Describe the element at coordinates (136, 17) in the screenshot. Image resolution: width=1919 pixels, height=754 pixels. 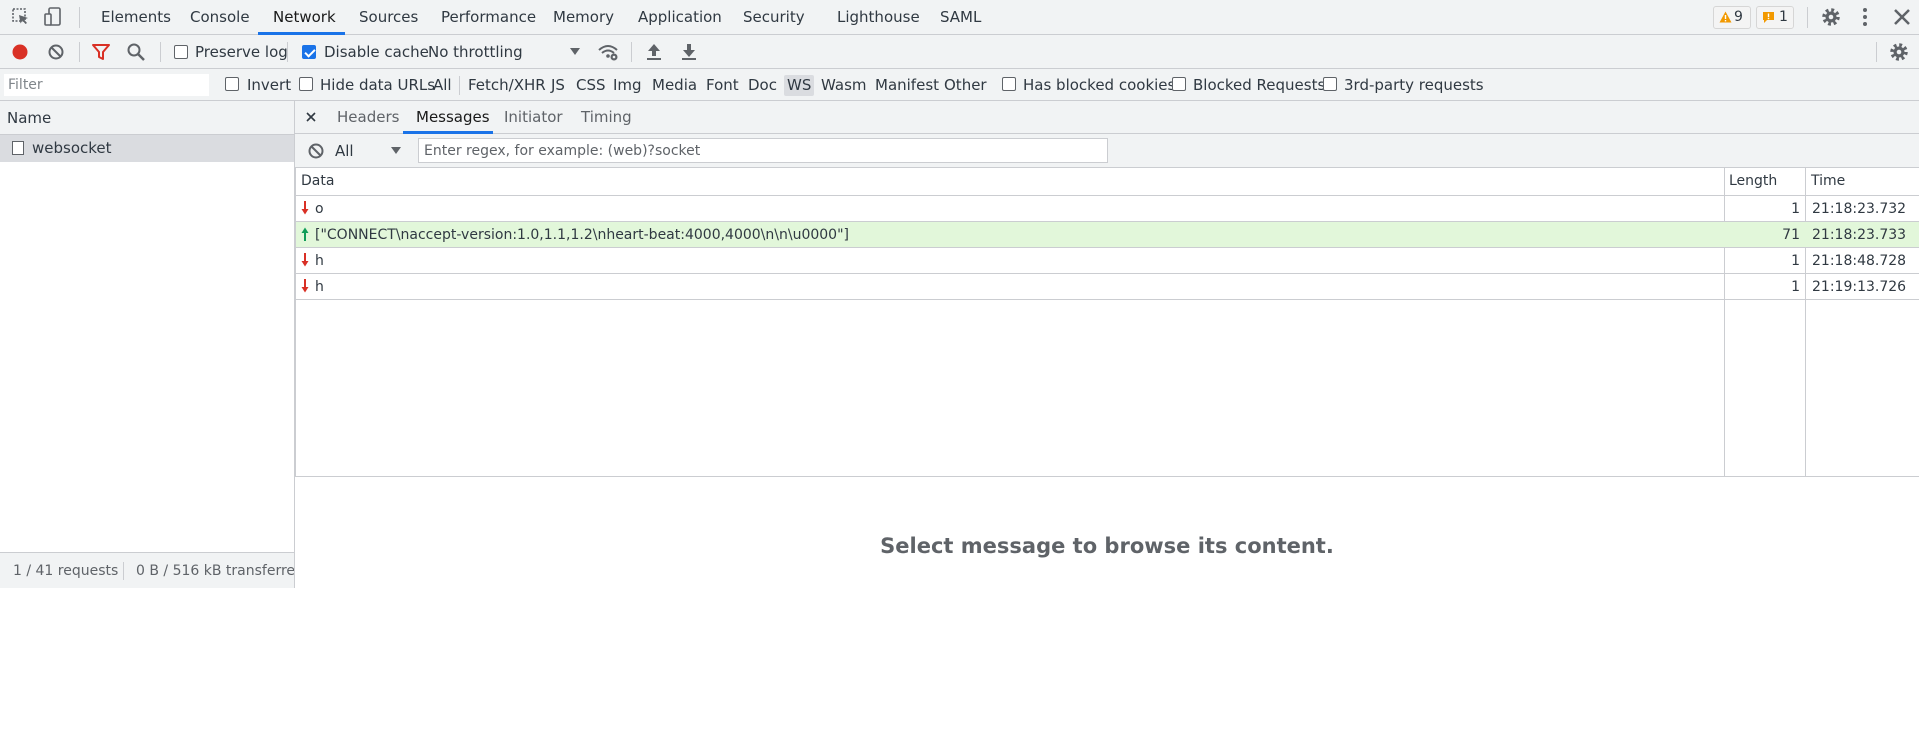
I see `tab-elements: Elements` at that location.